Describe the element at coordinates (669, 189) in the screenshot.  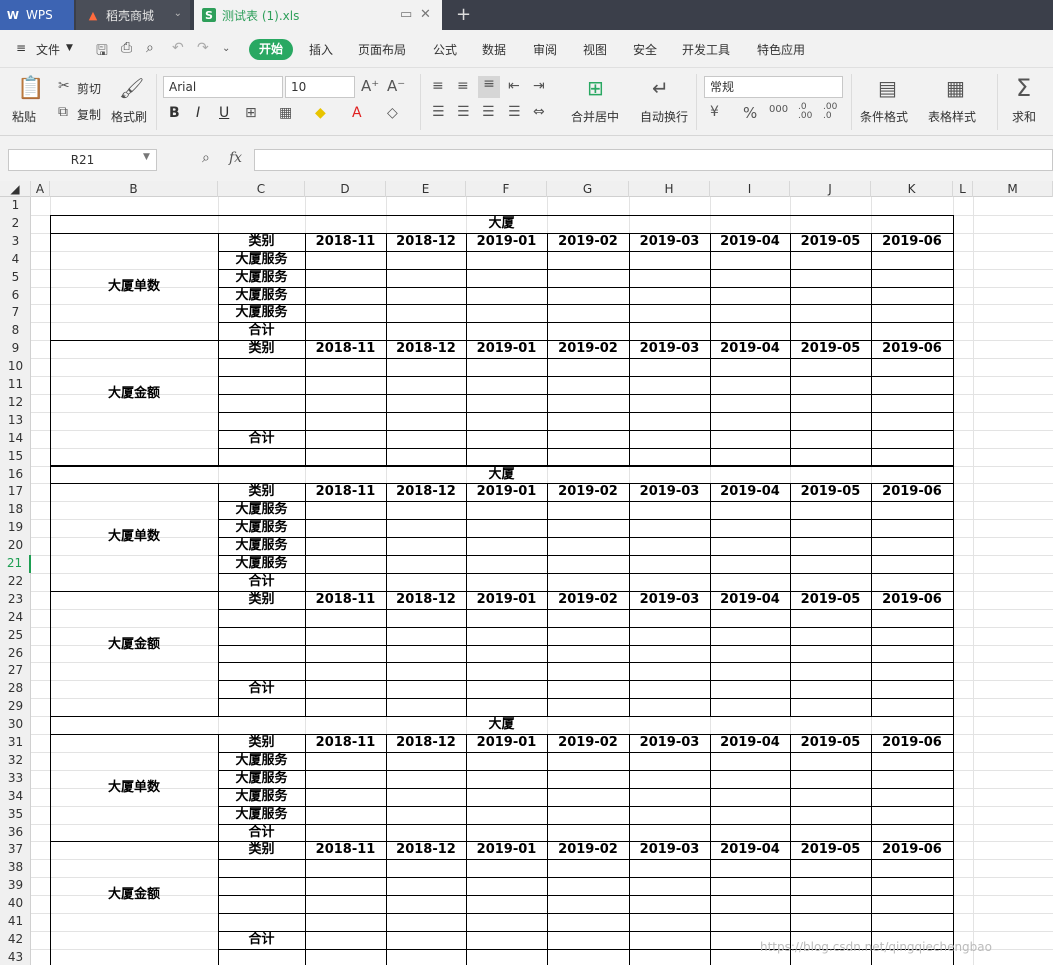
I see `column-header-h: H` at that location.